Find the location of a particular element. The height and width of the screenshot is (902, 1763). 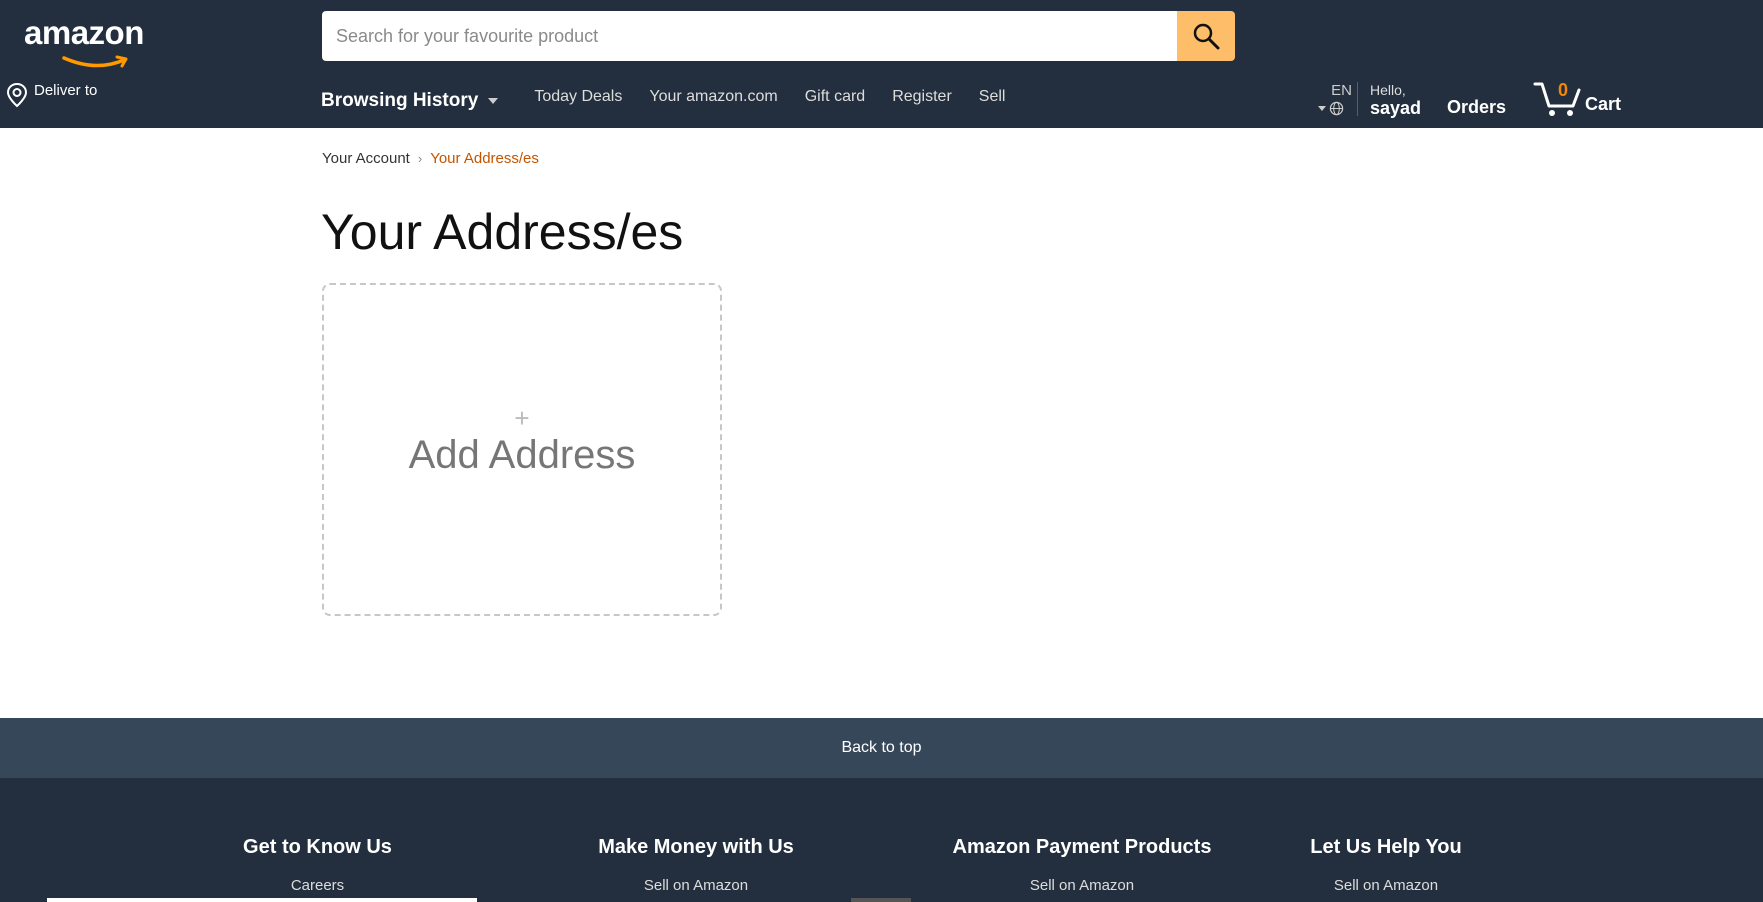

search-bar is located at coordinates (778, 36).